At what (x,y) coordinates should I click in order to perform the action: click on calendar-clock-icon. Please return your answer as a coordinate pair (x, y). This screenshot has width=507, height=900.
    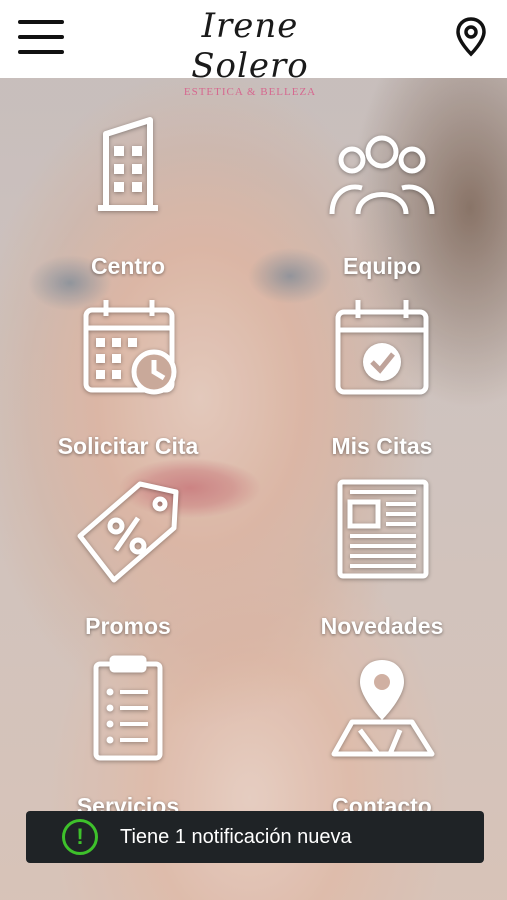
    Looking at the image, I should click on (130, 347).